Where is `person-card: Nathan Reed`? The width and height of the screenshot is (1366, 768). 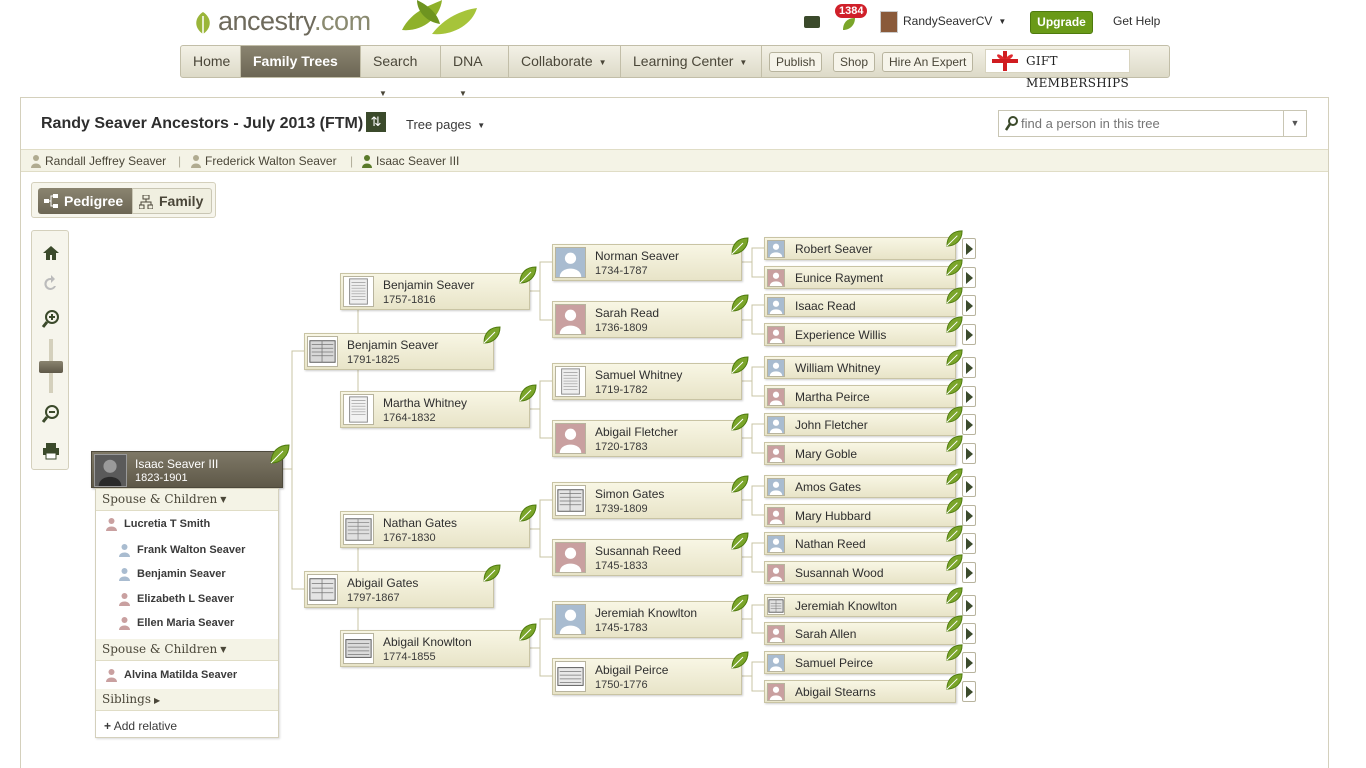 person-card: Nathan Reed is located at coordinates (863, 540).